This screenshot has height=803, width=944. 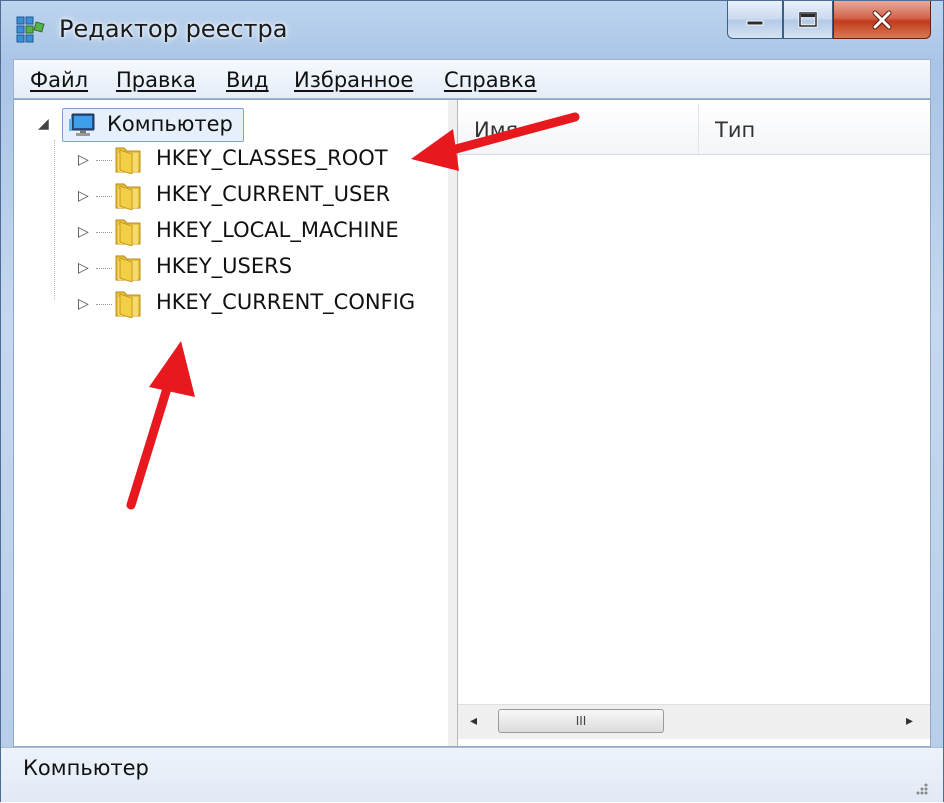 What do you see at coordinates (82, 124) in the screenshot?
I see `computer-icon` at bounding box center [82, 124].